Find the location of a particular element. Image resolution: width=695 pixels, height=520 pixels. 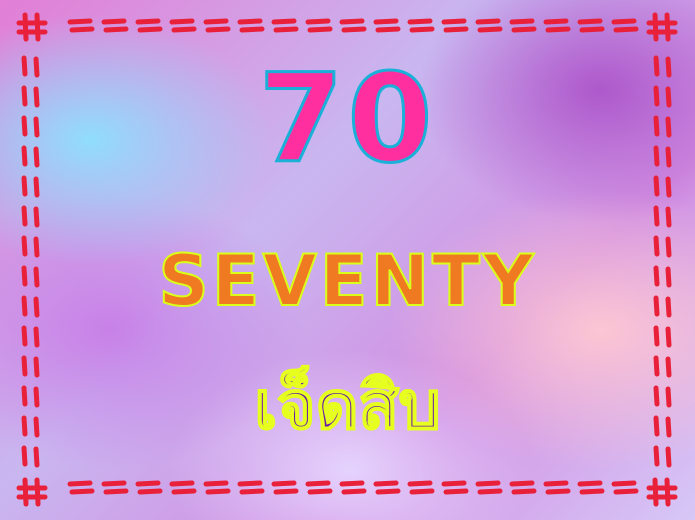

thai-word: เจ็ดสิบ is located at coordinates (347, 405).